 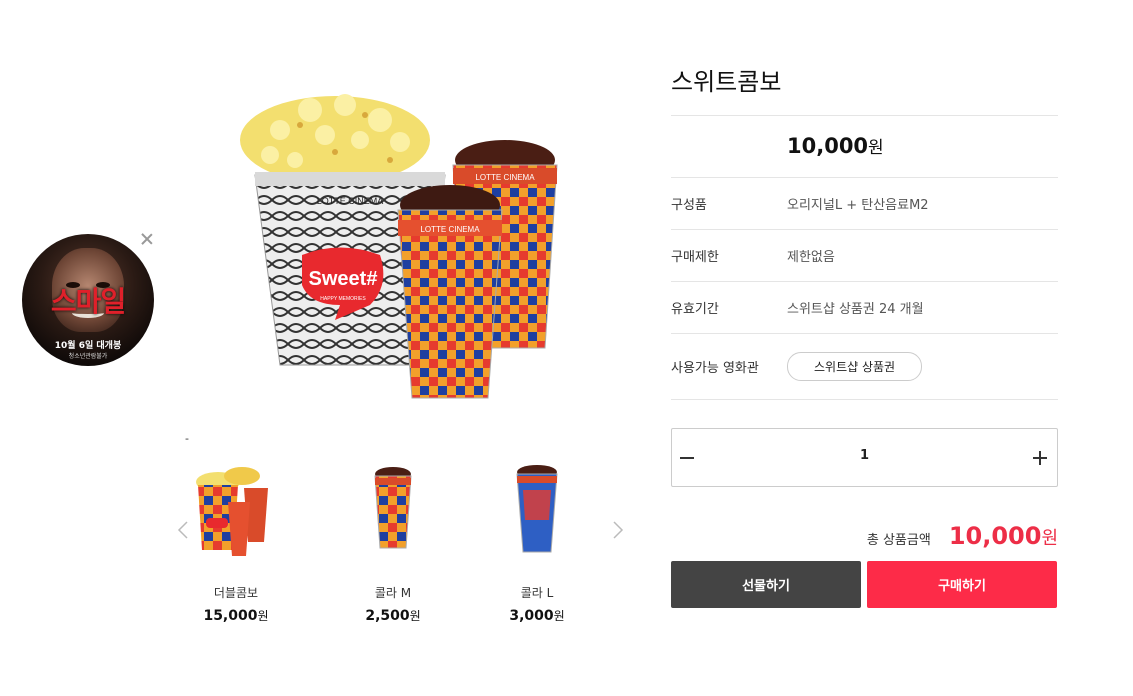 What do you see at coordinates (88, 346) in the screenshot?
I see `ad-release-date: 10월 6일 대개봉` at bounding box center [88, 346].